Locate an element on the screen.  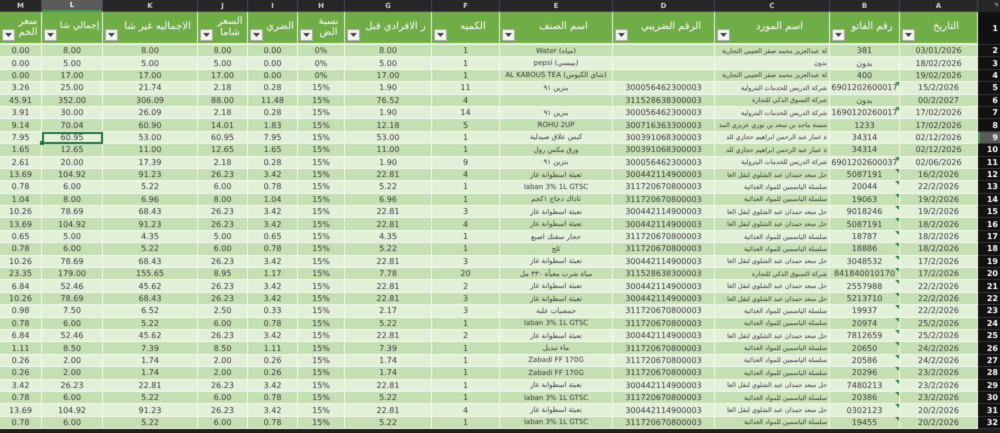
row-number: 32 is located at coordinates (989, 423).